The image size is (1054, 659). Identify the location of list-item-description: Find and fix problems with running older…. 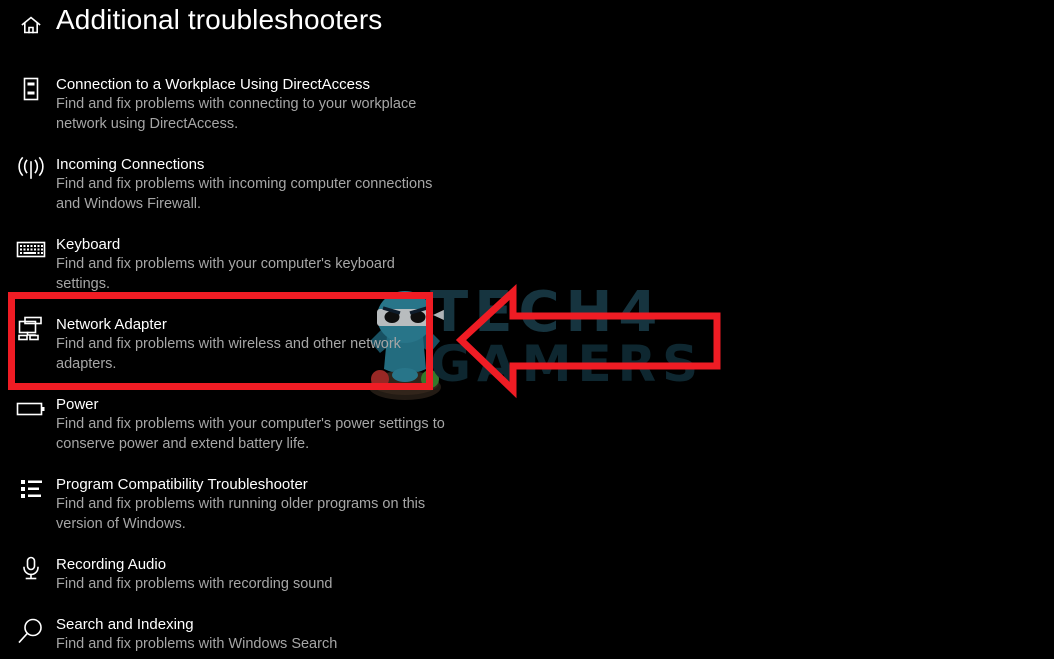
(241, 514).